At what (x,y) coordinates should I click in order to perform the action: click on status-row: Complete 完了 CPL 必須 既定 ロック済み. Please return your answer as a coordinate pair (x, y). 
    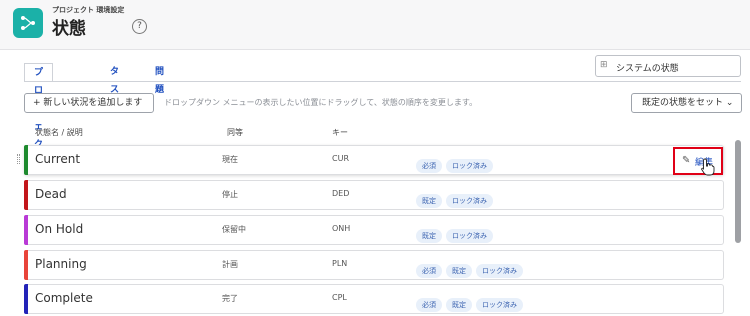
    Looking at the image, I should click on (374, 299).